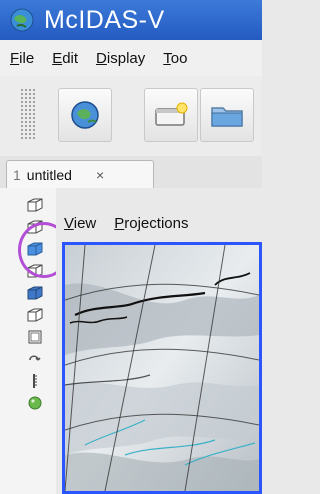 The width and height of the screenshot is (320, 494). I want to click on close-icon: ×, so click(100, 175).